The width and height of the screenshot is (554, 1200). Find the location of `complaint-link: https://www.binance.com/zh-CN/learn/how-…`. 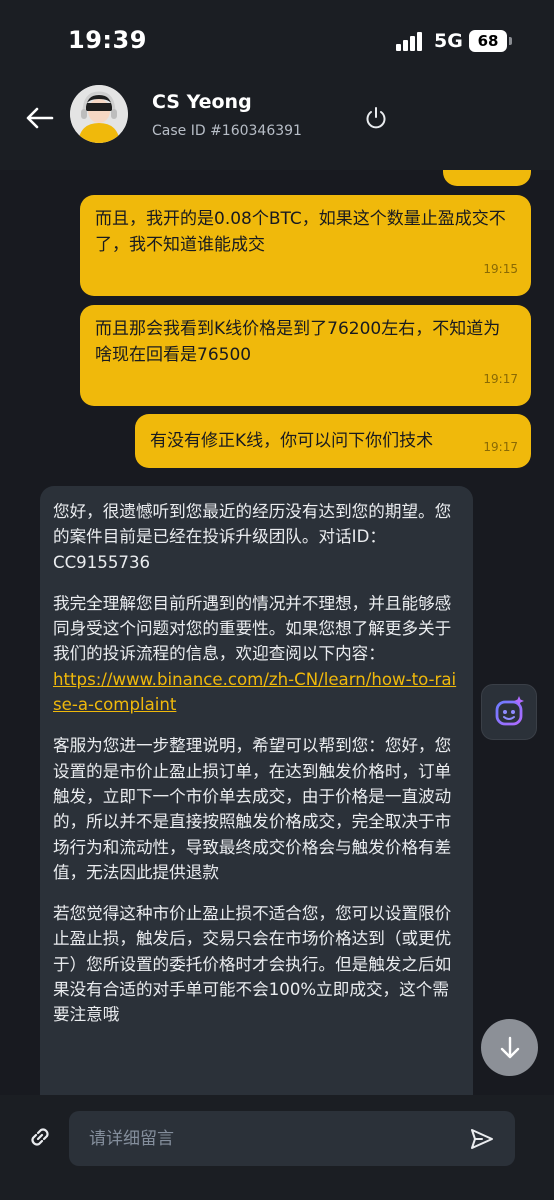

complaint-link: https://www.binance.com/zh-CN/learn/how-… is located at coordinates (254, 692).